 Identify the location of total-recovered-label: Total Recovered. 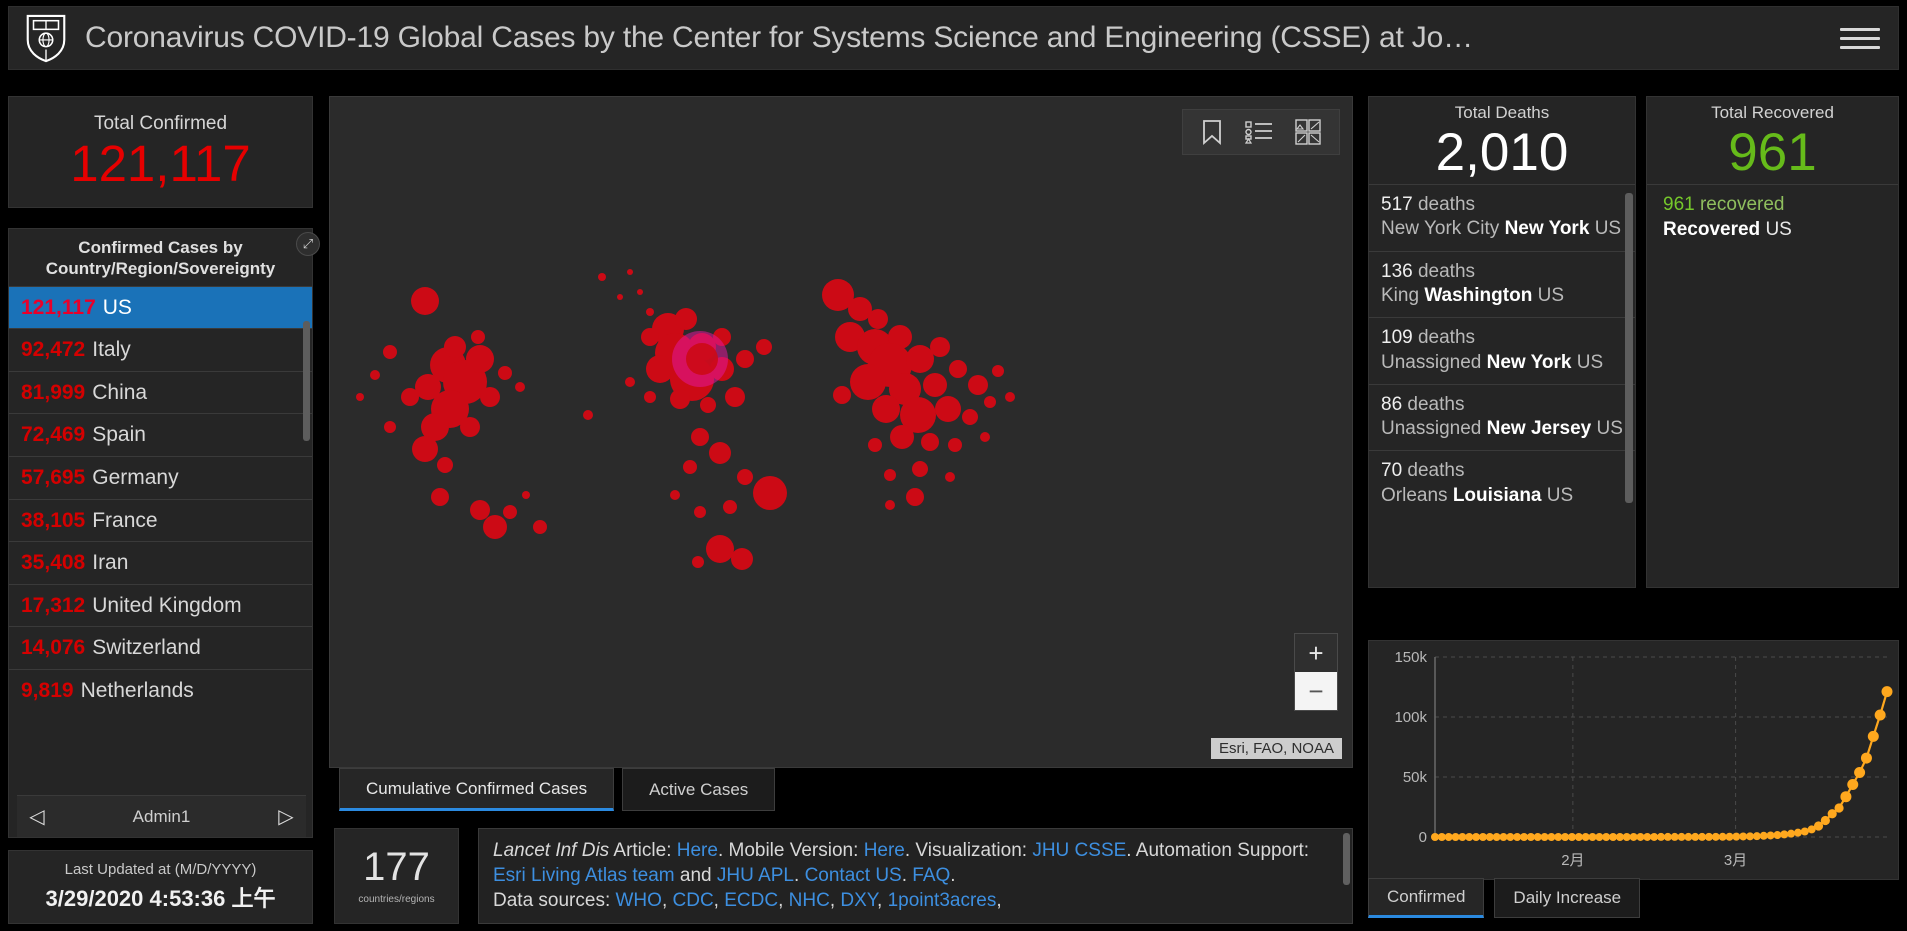
(1772, 112).